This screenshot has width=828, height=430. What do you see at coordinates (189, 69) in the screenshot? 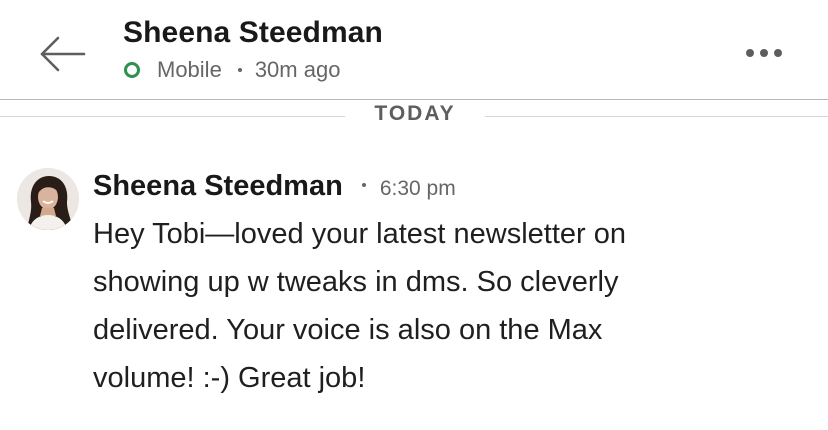
I see `device-label: Mobile` at bounding box center [189, 69].